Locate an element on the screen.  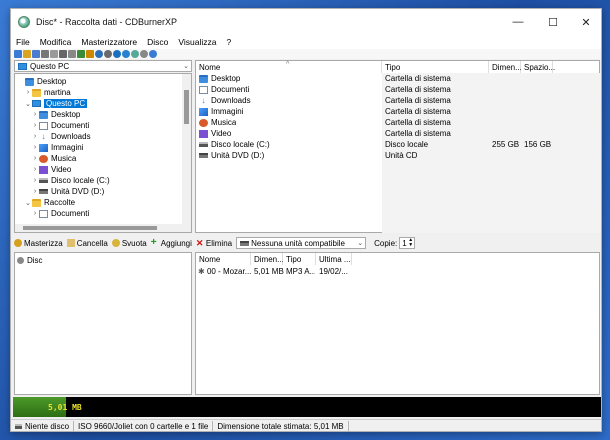
disc-tree-item: Disc is located at coordinates (30, 260).